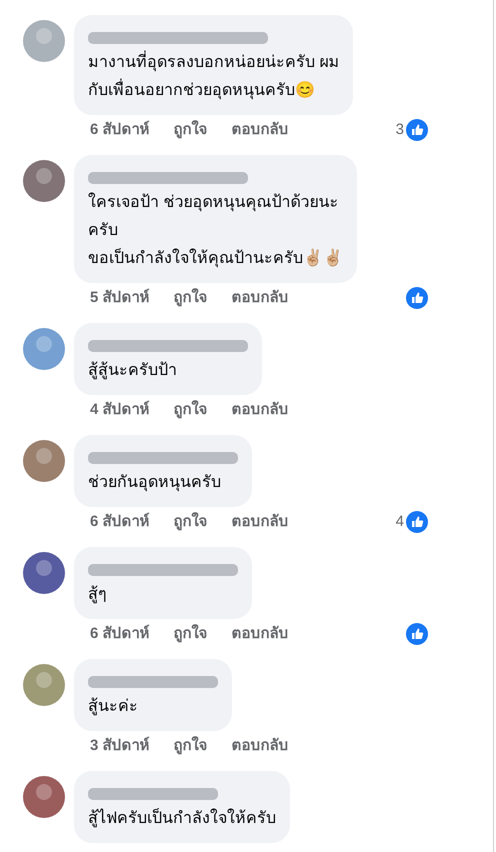  Describe the element at coordinates (120, 410) in the screenshot. I see `timestamp: 4 สัปดาห์` at that location.